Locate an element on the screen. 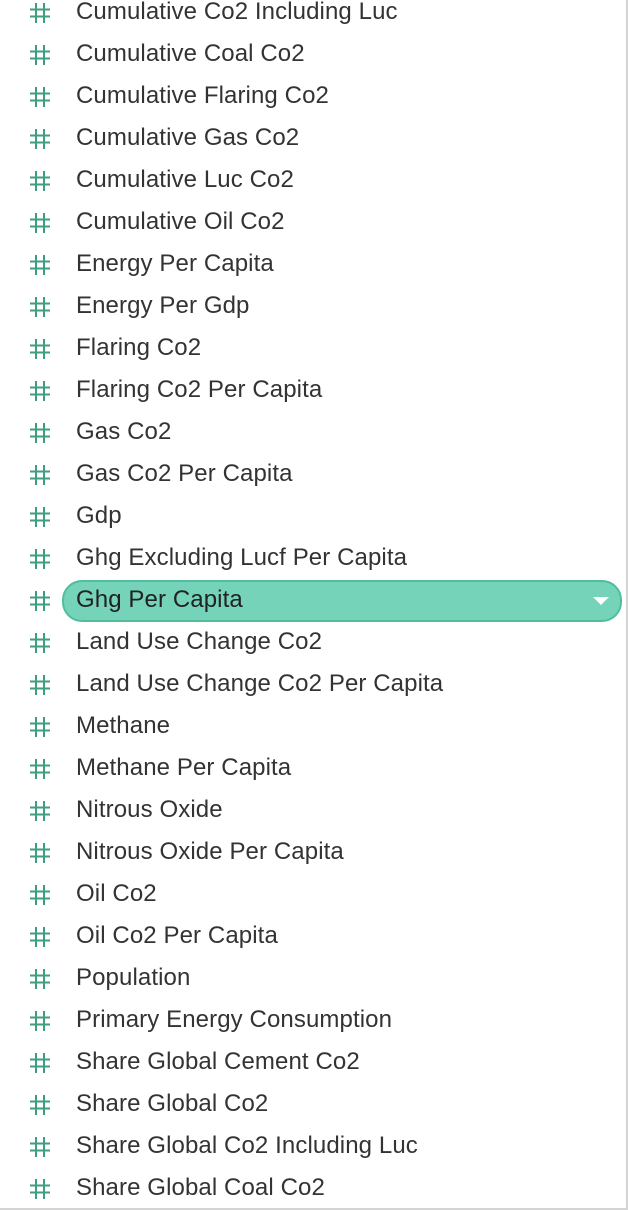 This screenshot has height=1210, width=628. field-item: Nitrous Oxide Per Capita is located at coordinates (313, 852).